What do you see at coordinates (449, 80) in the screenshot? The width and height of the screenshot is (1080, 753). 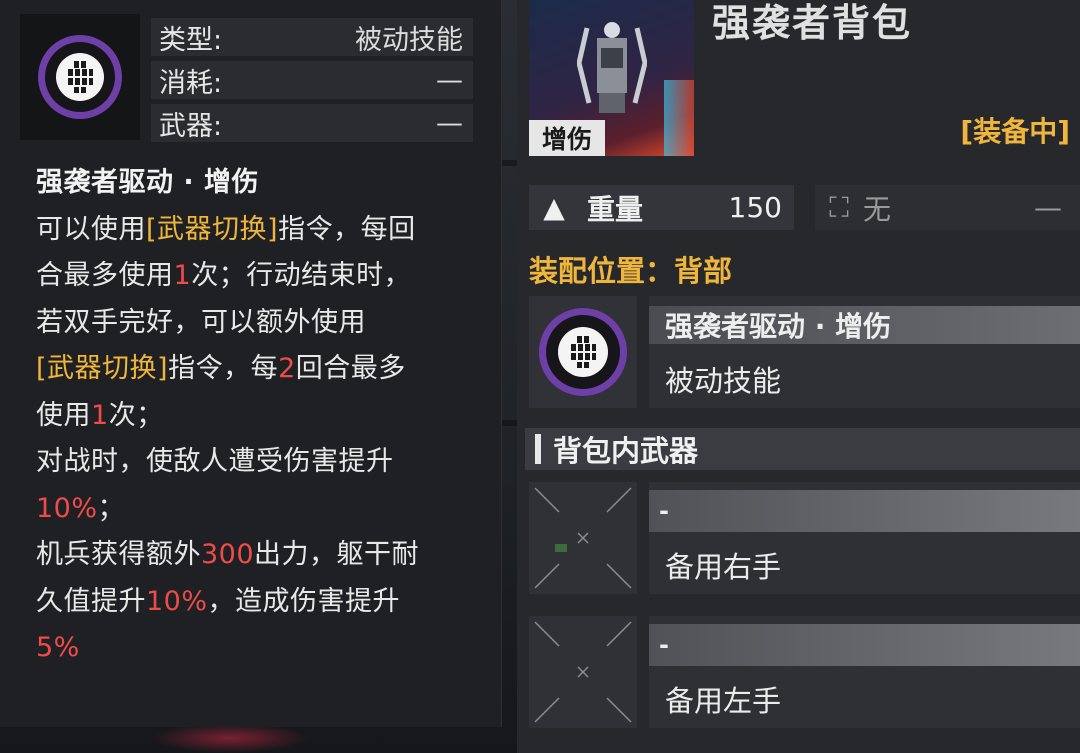 I see `cost-value: —` at bounding box center [449, 80].